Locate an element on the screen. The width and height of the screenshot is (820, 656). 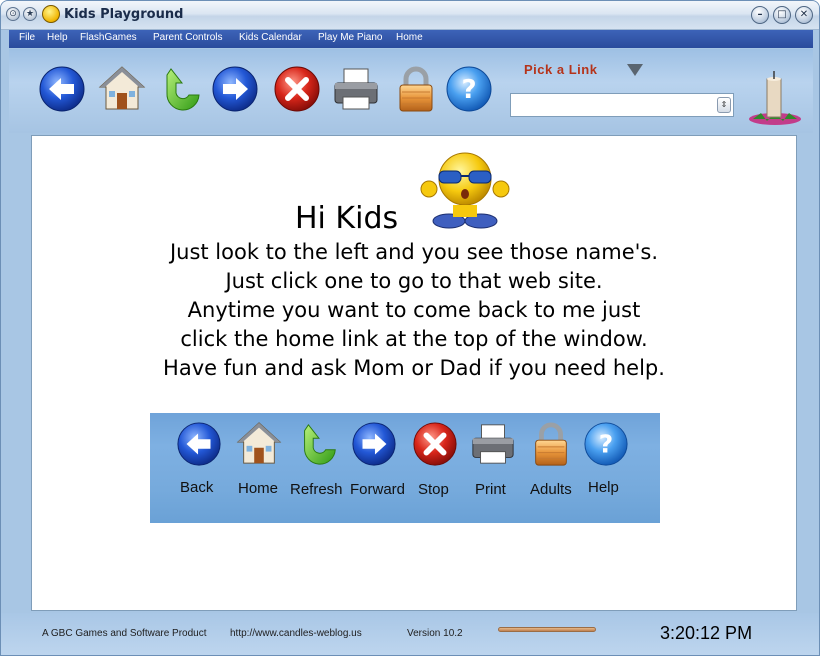
panel-print-icon is located at coordinates (493, 444).